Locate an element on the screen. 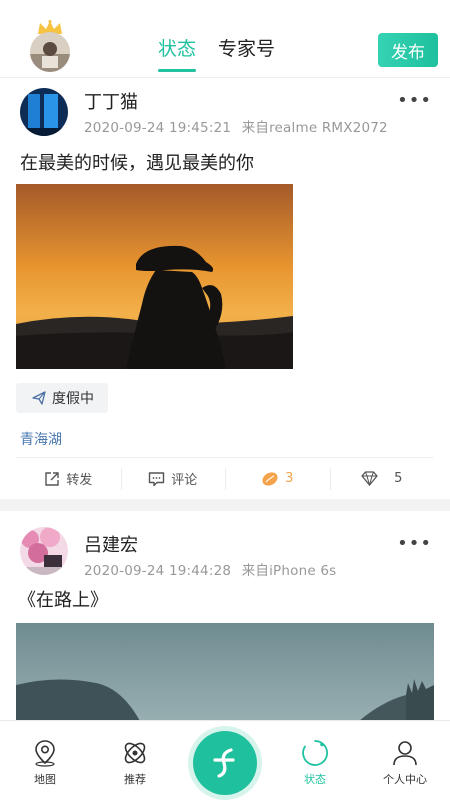 This screenshot has width=450, height=800. comment-button: 评论 is located at coordinates (173, 478).